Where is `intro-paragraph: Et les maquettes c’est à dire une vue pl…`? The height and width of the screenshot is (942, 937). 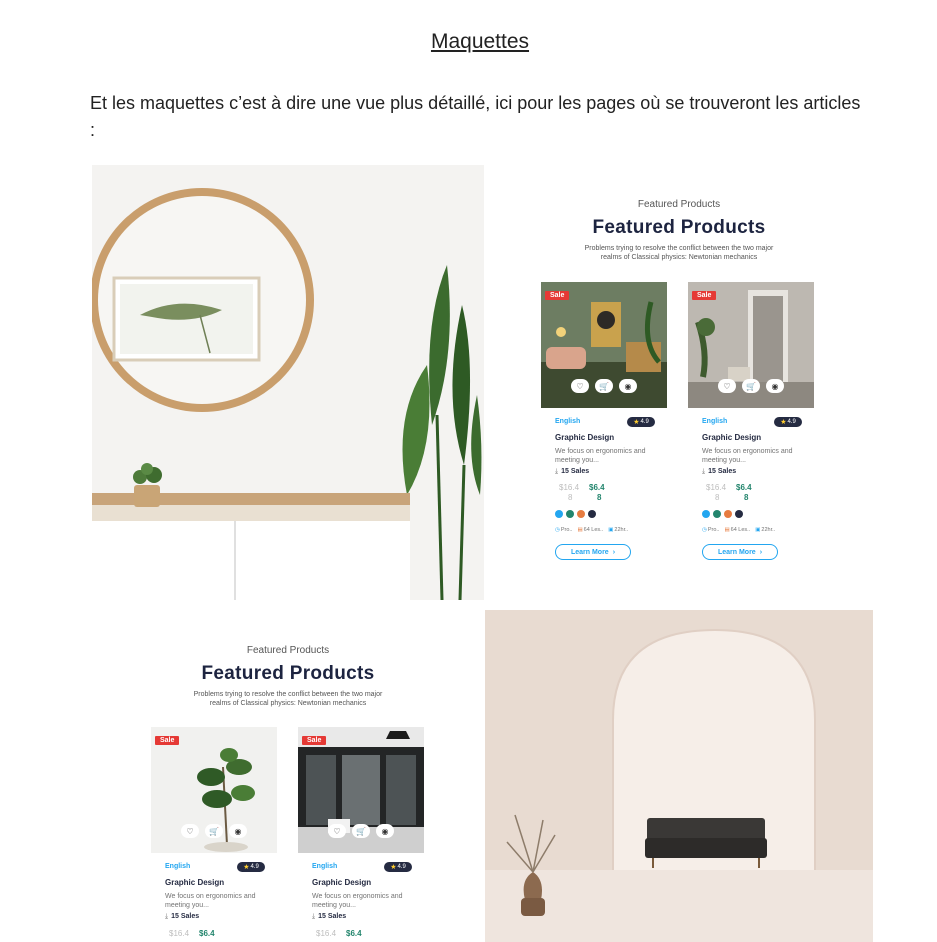 intro-paragraph: Et les maquettes c’est à dire une vue pl… is located at coordinates (475, 116).